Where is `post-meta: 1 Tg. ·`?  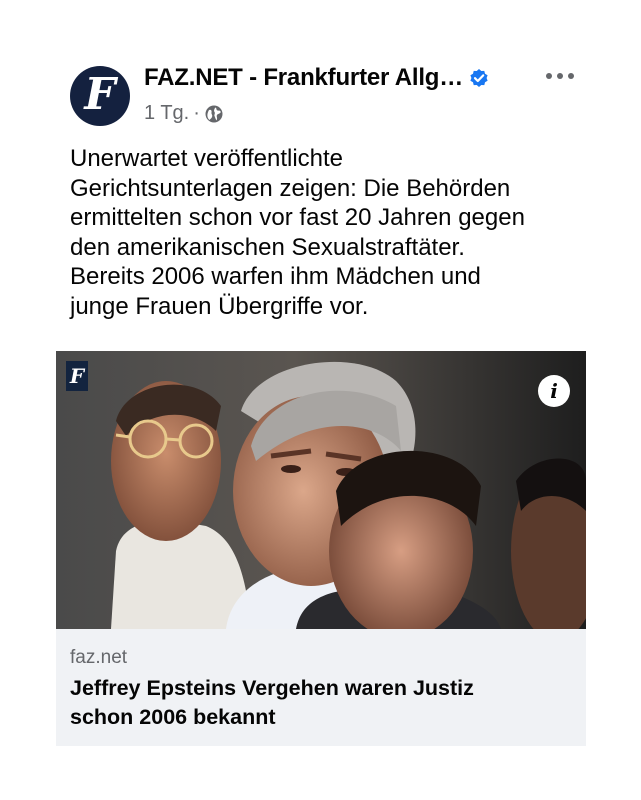
post-meta: 1 Tg. · is located at coordinates (184, 113).